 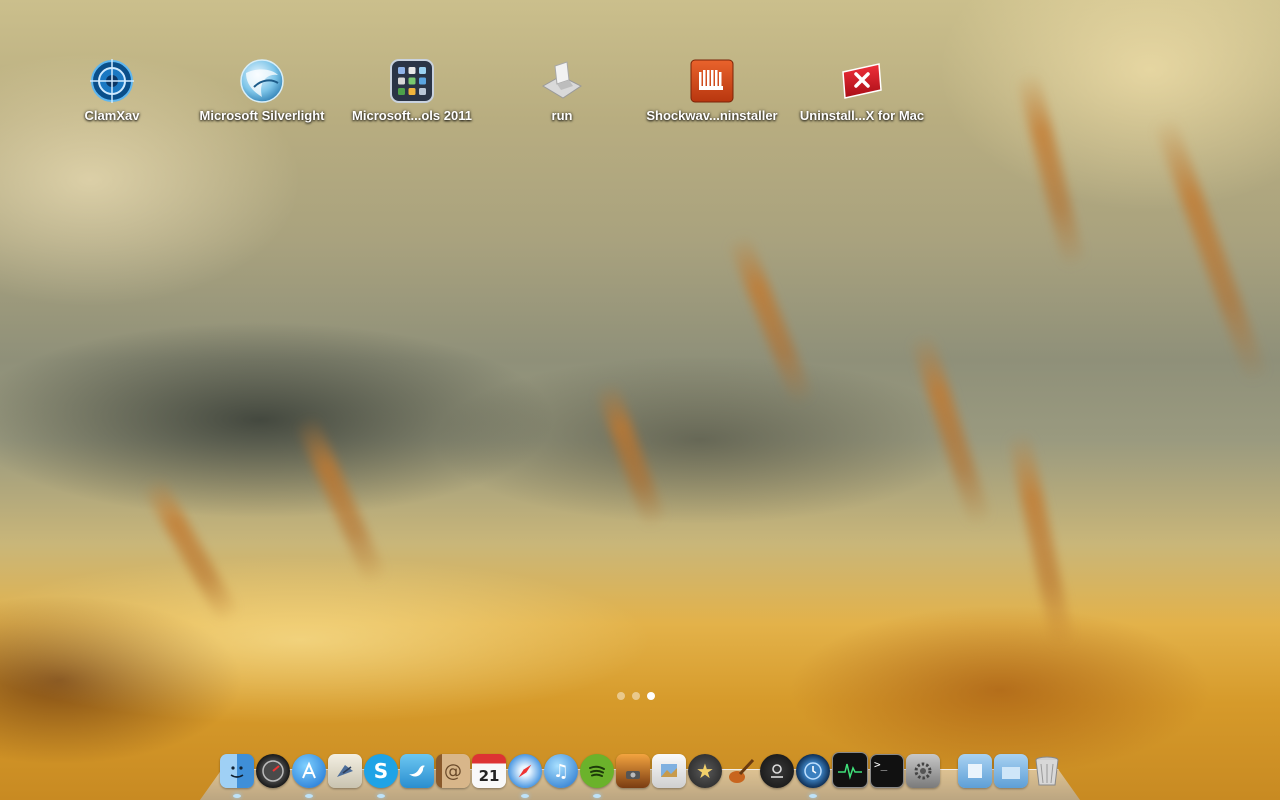 What do you see at coordinates (345, 771) in the screenshot?
I see `mail-icon` at bounding box center [345, 771].